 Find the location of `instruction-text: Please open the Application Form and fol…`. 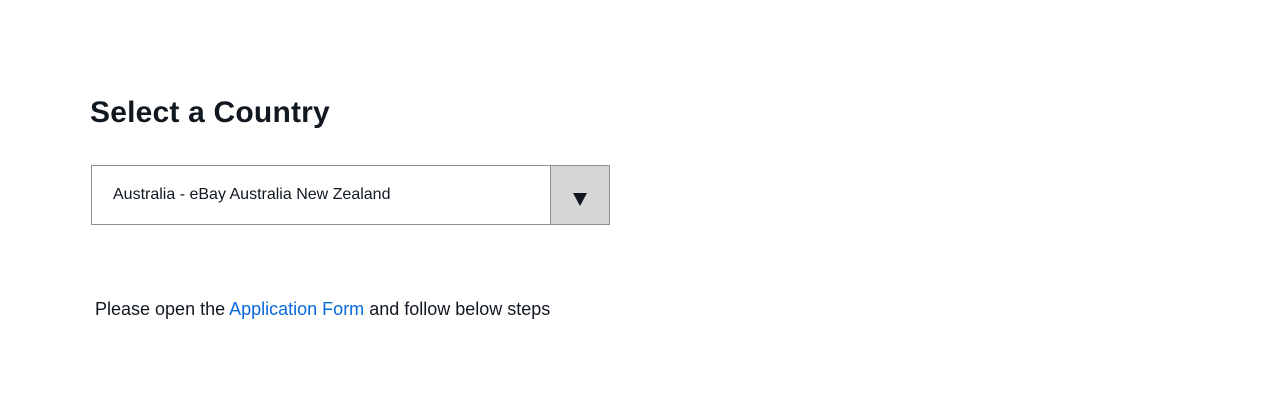

instruction-text: Please open the Application Form and fol… is located at coordinates (322, 309).